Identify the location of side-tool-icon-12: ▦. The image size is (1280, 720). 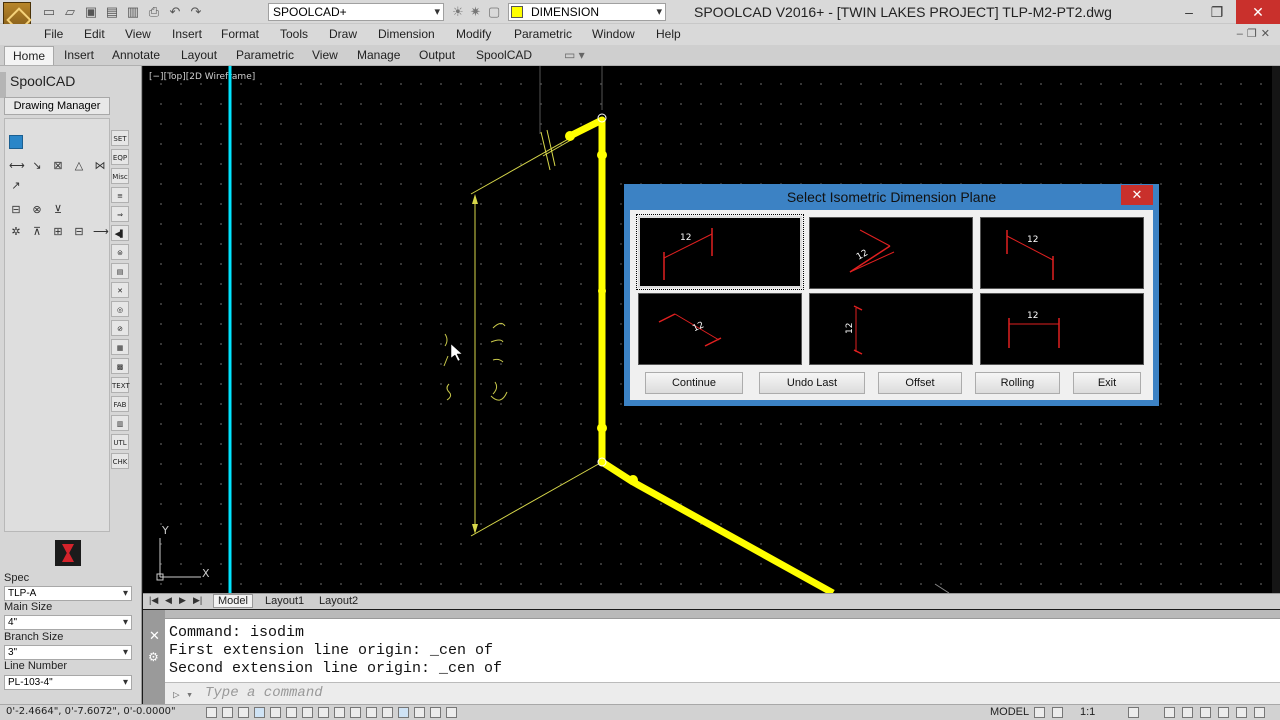
(120, 347).